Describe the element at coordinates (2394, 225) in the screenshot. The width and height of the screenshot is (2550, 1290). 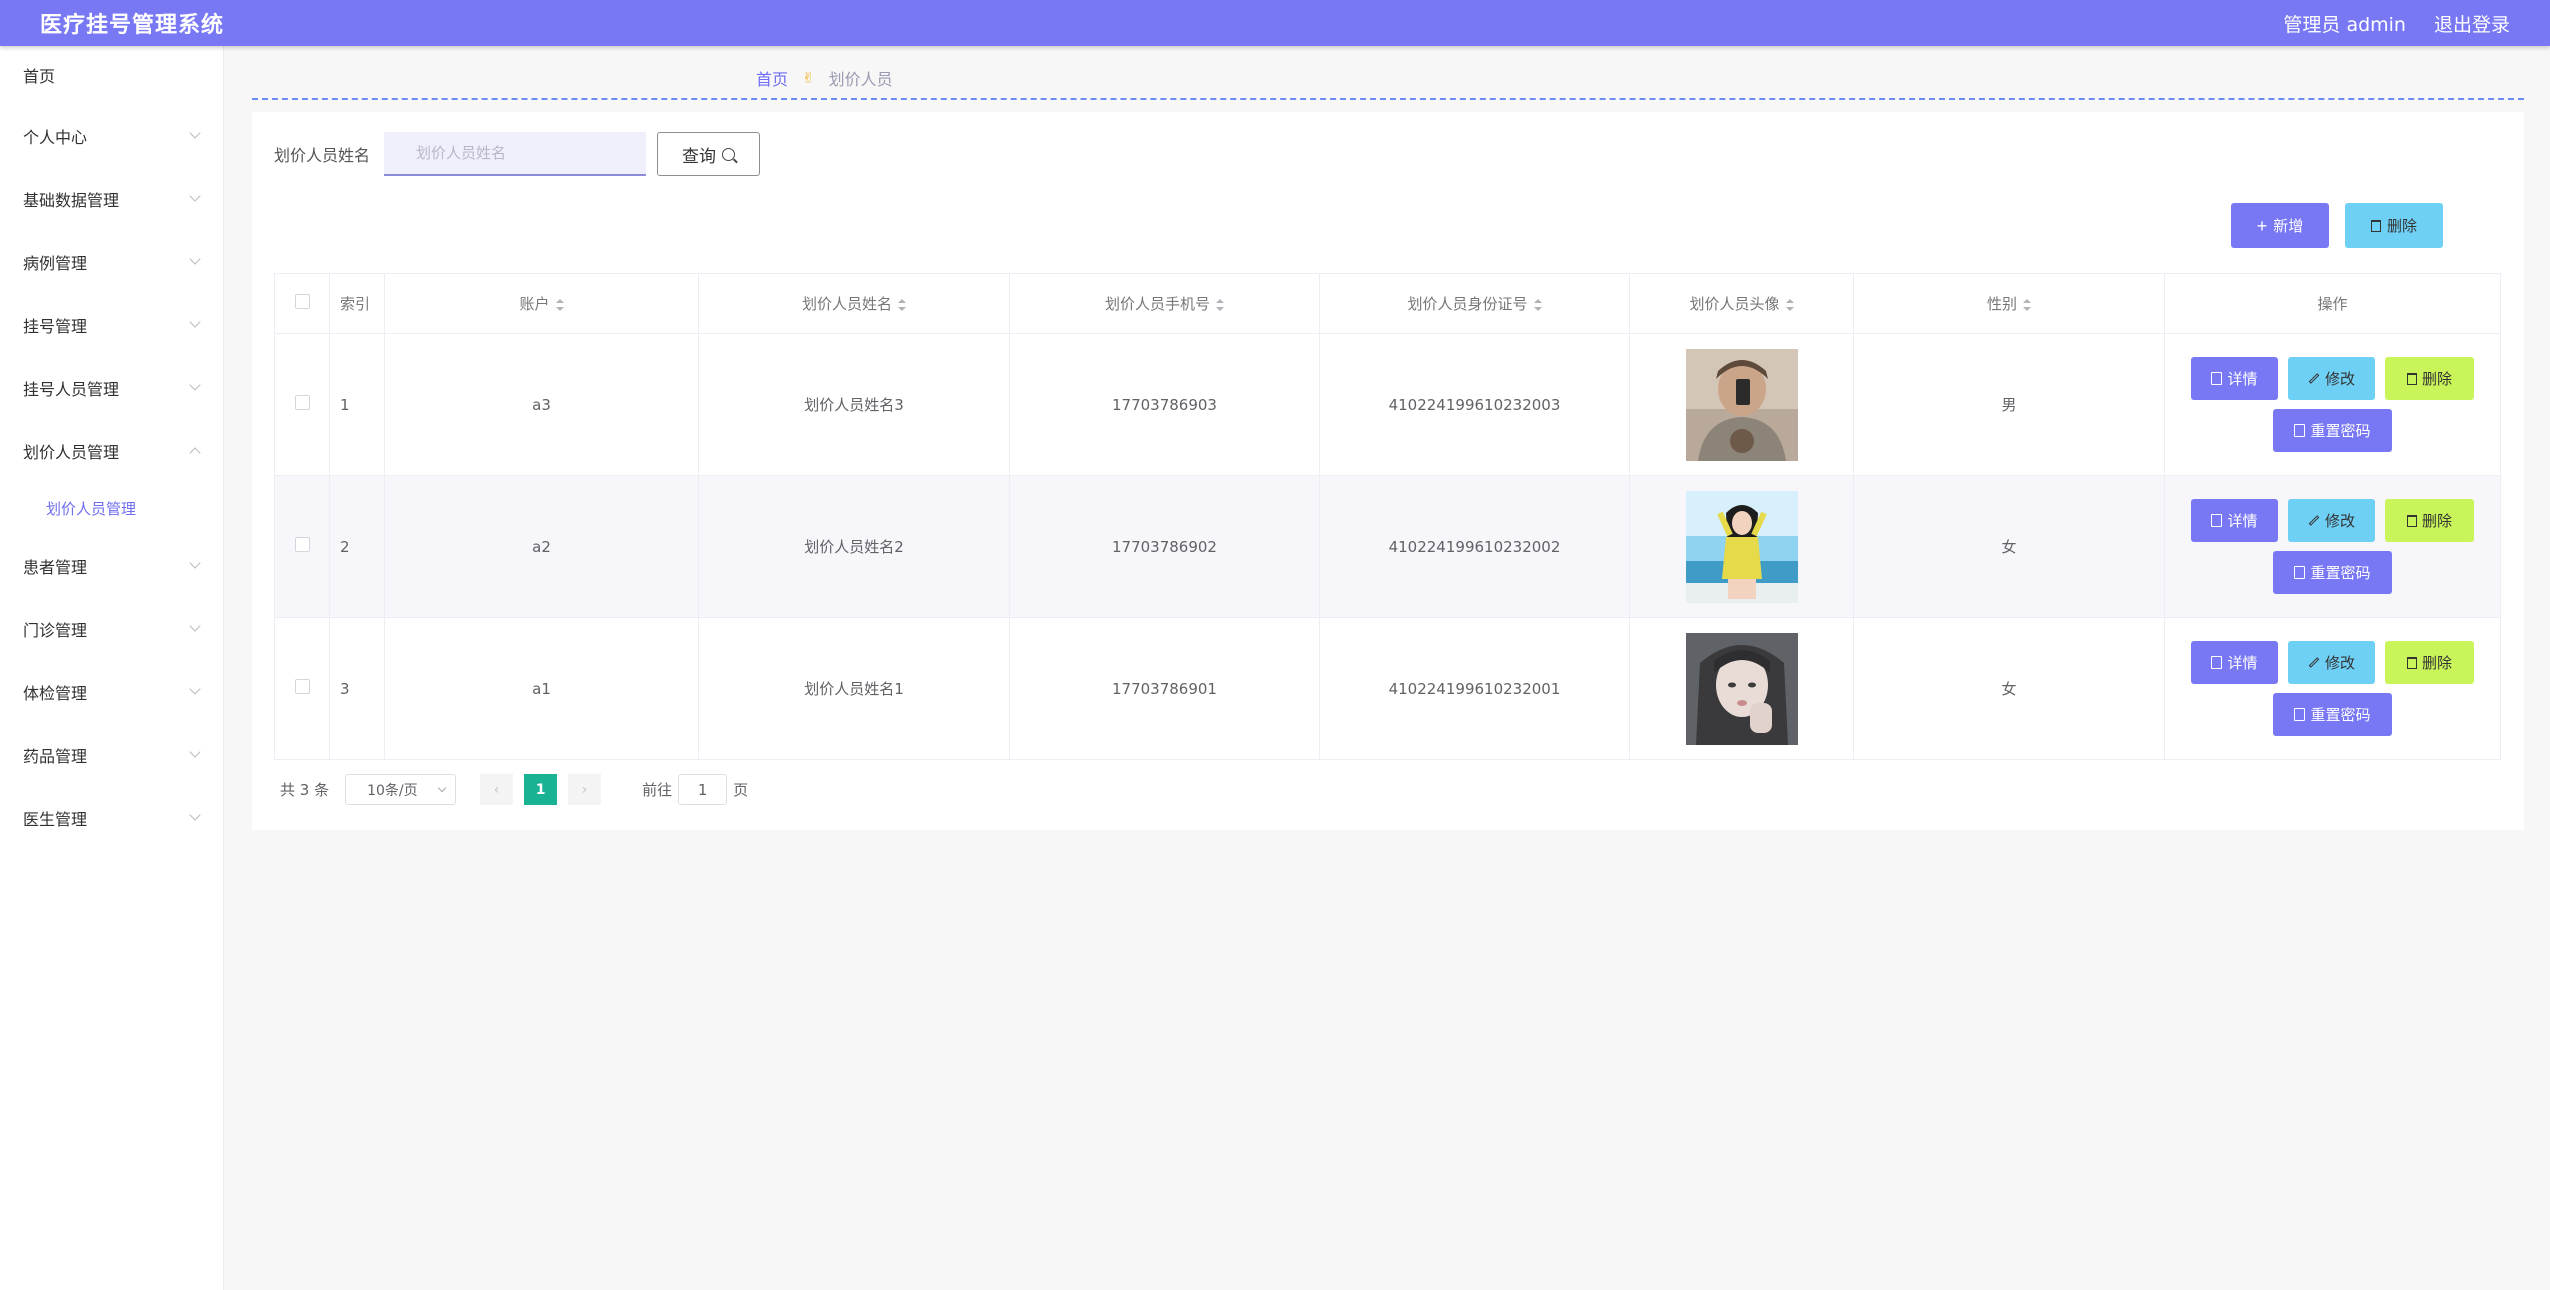
I see `batch-delete-button: 删除` at that location.